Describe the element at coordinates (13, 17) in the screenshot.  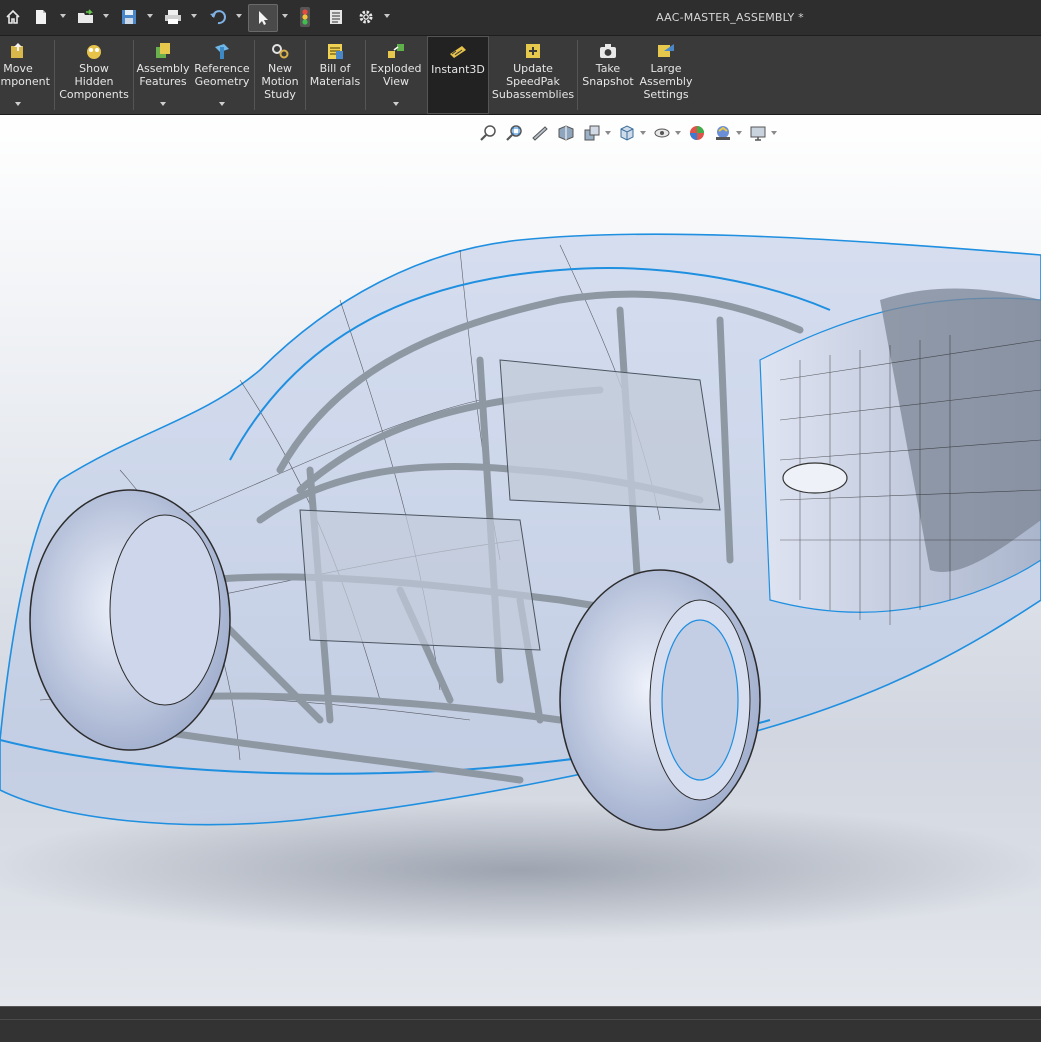
I see `home-icon` at that location.